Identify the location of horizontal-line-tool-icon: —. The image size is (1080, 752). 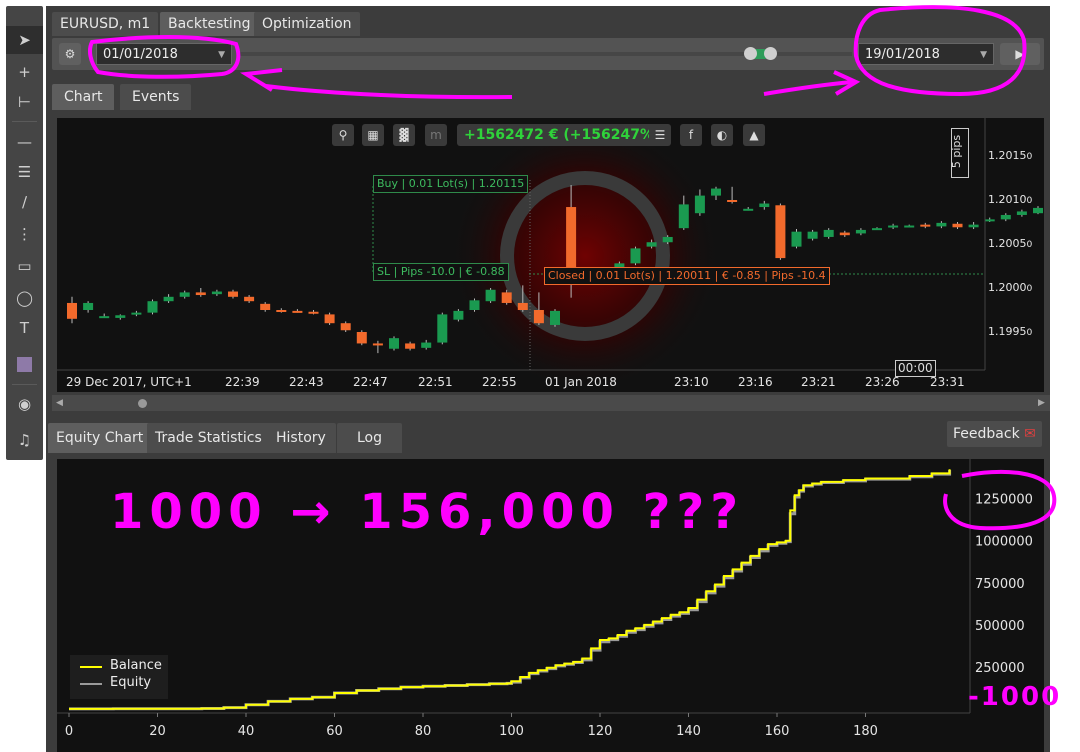
(24, 142).